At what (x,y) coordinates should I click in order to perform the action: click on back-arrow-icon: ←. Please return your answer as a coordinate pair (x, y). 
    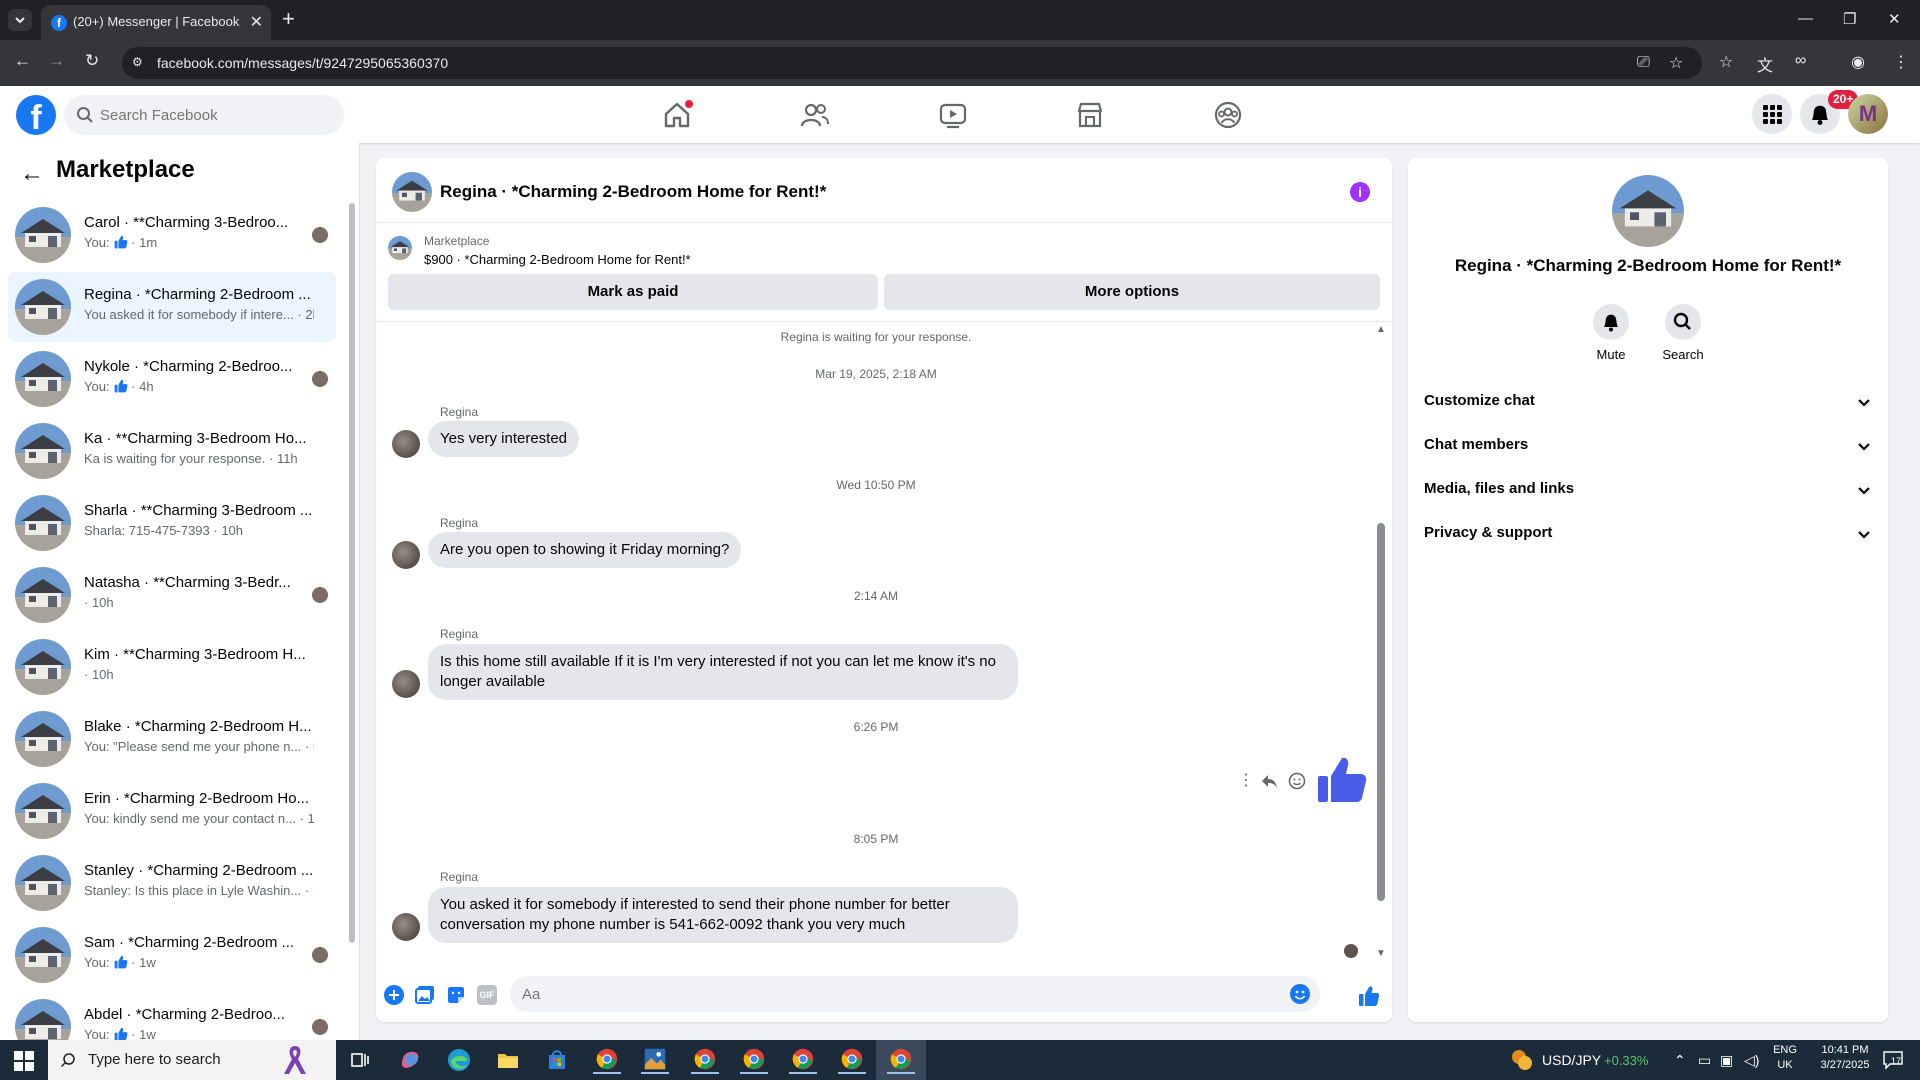
    Looking at the image, I should click on (32, 174).